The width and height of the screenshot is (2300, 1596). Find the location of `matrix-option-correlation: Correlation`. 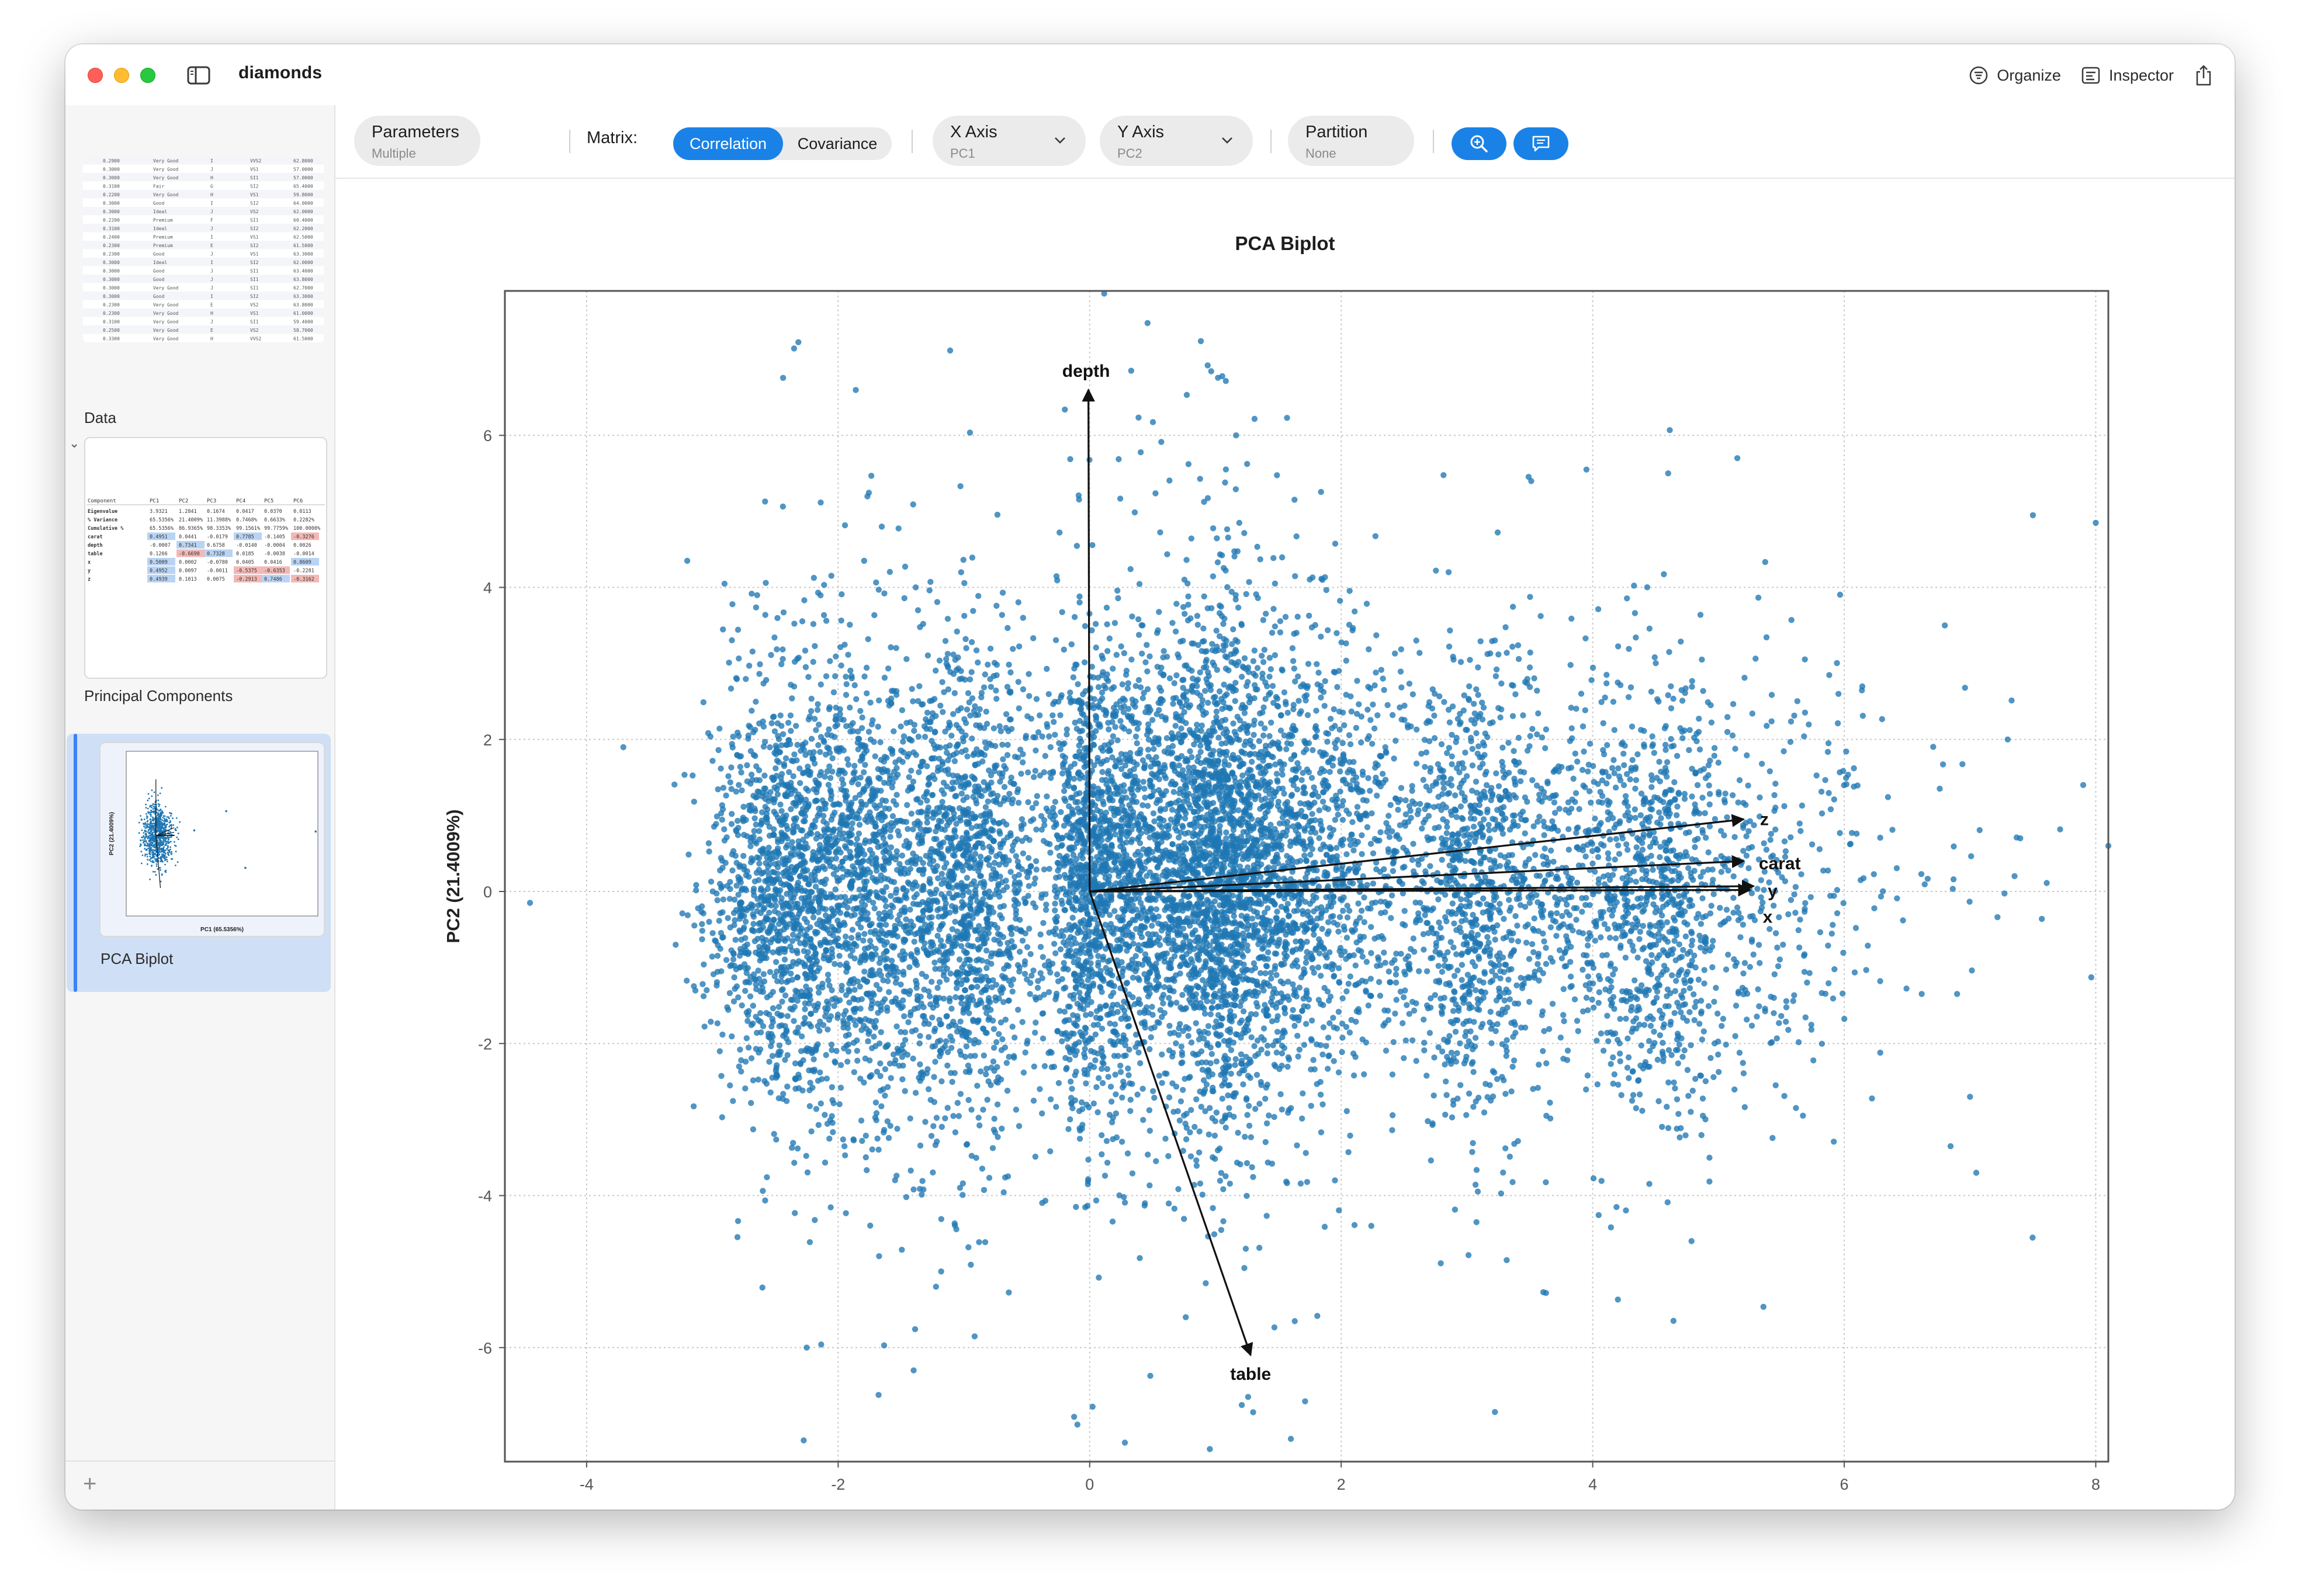

matrix-option-correlation: Correlation is located at coordinates (728, 143).